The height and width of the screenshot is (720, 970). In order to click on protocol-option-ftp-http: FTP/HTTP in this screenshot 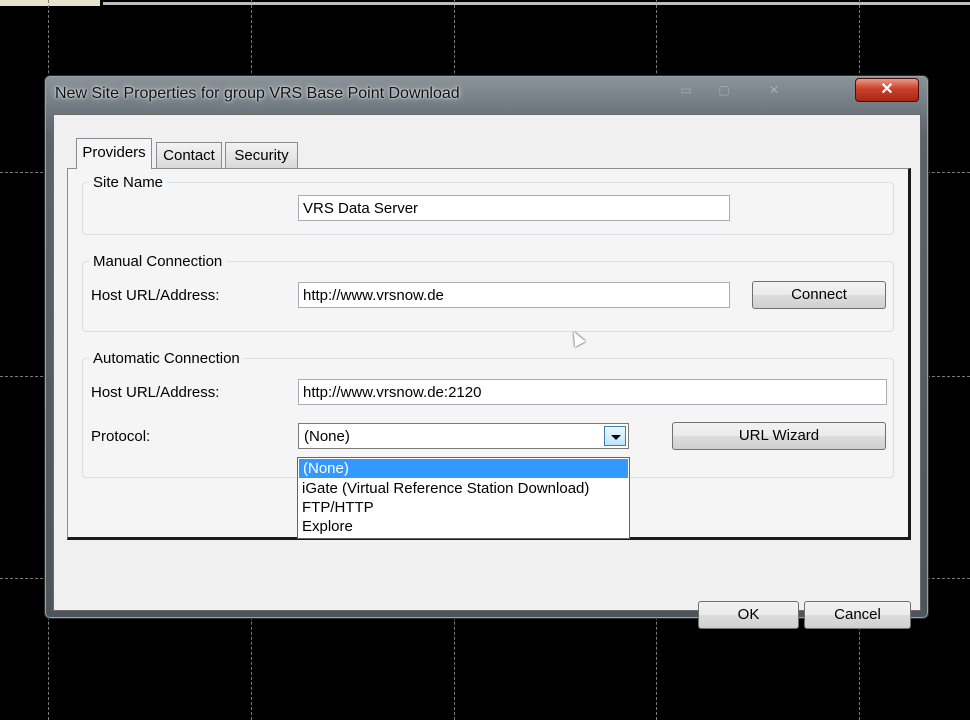, I will do `click(463, 507)`.